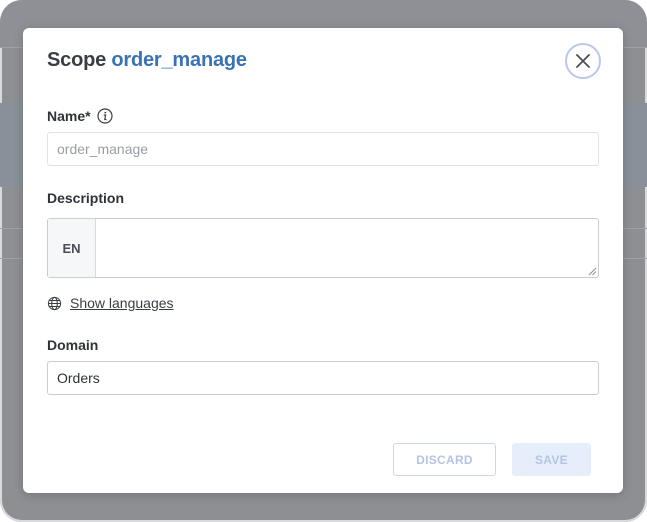  I want to click on description-field: EN, so click(323, 248).